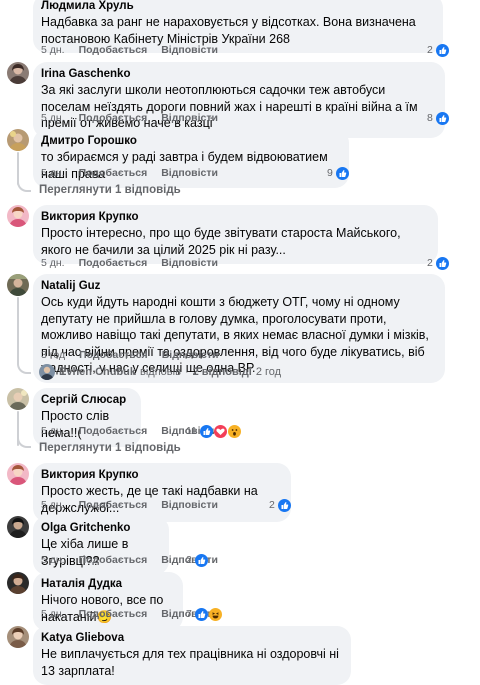  Describe the element at coordinates (98, 372) in the screenshot. I see `reply-author: Evhen Chubuk` at that location.